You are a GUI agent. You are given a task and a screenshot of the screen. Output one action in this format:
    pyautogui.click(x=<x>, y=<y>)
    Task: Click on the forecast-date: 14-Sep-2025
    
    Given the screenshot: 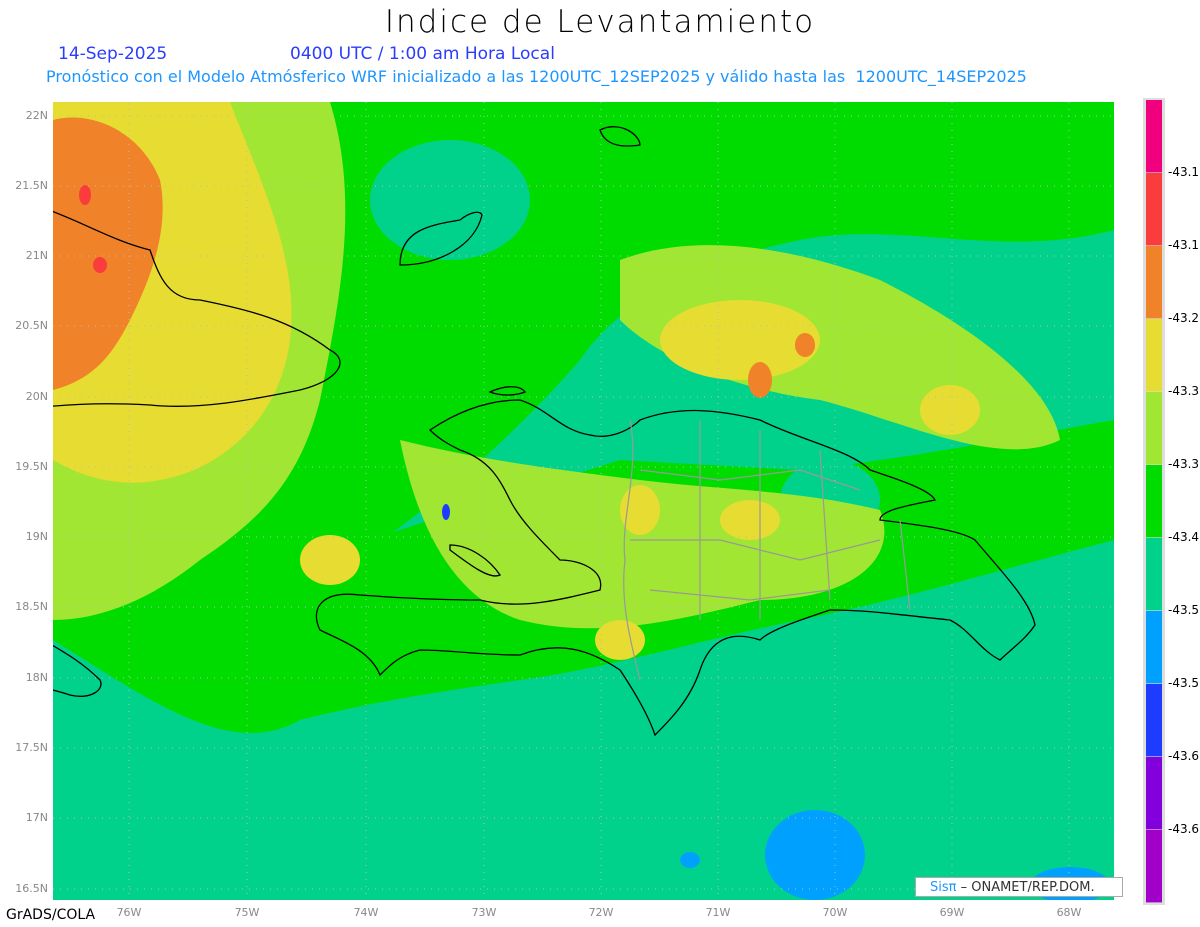 What is the action you would take?
    pyautogui.click(x=113, y=54)
    